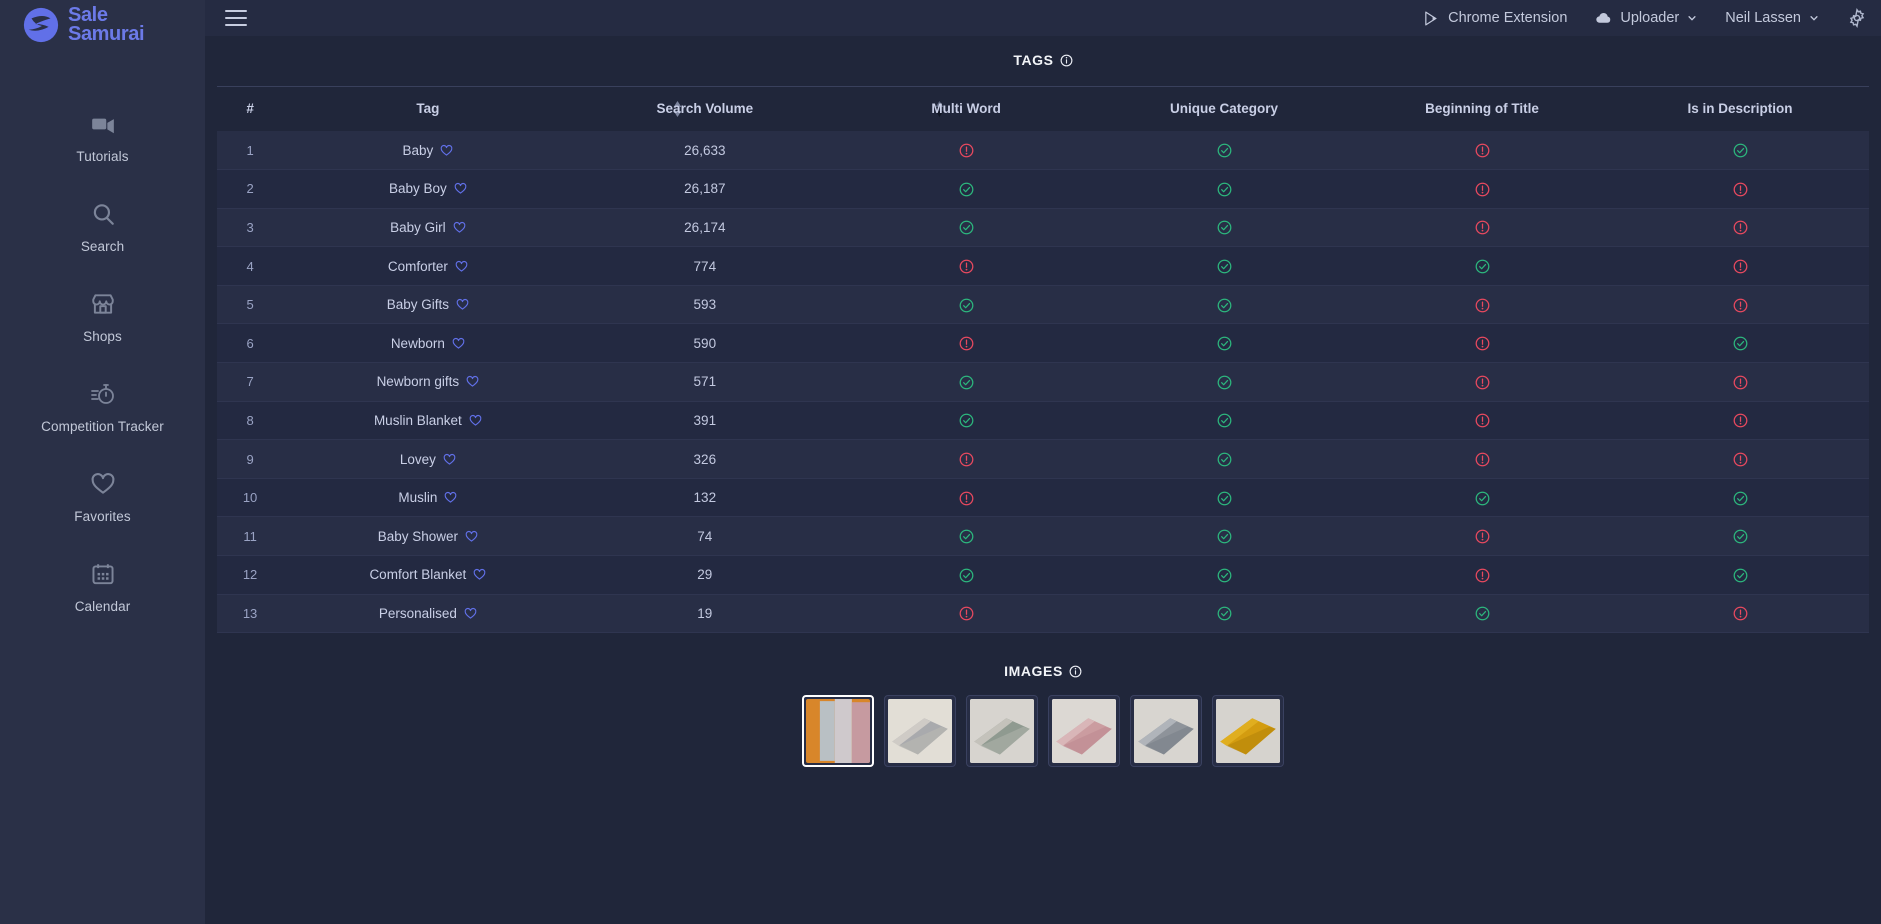 This screenshot has height=924, width=1881. Describe the element at coordinates (236, 18) in the screenshot. I see `hamburger-icon` at that location.